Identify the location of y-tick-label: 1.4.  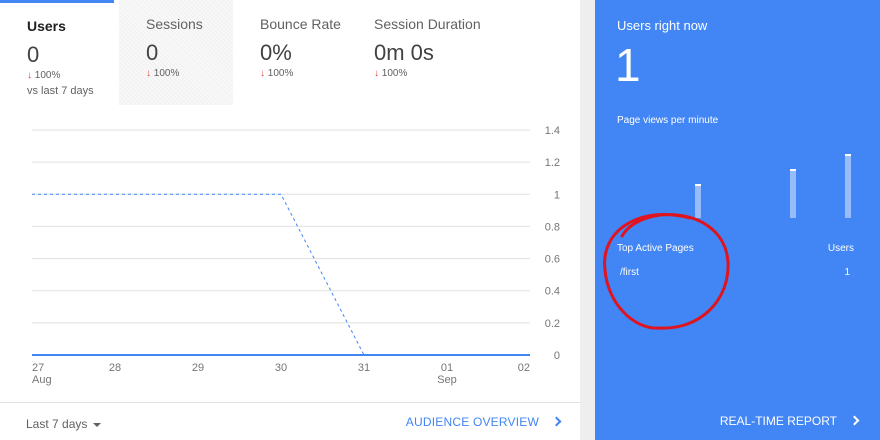
(552, 131).